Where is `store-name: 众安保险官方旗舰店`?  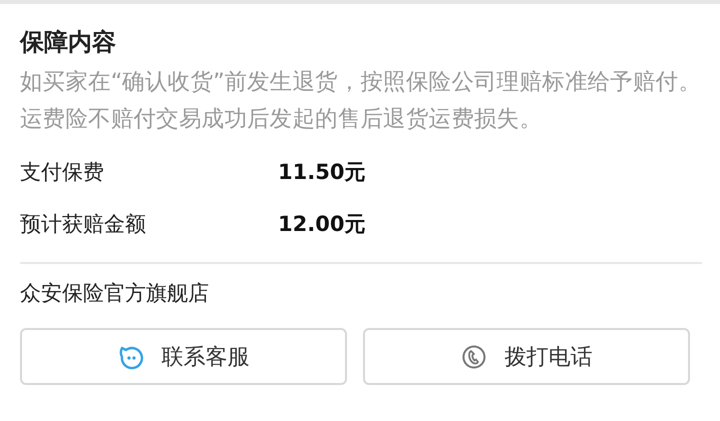
store-name: 众安保险官方旗舰店 is located at coordinates (115, 293).